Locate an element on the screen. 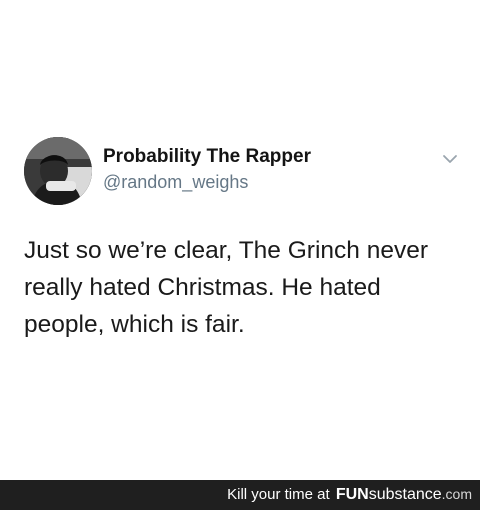  watermark-suffix: substance is located at coordinates (405, 494).